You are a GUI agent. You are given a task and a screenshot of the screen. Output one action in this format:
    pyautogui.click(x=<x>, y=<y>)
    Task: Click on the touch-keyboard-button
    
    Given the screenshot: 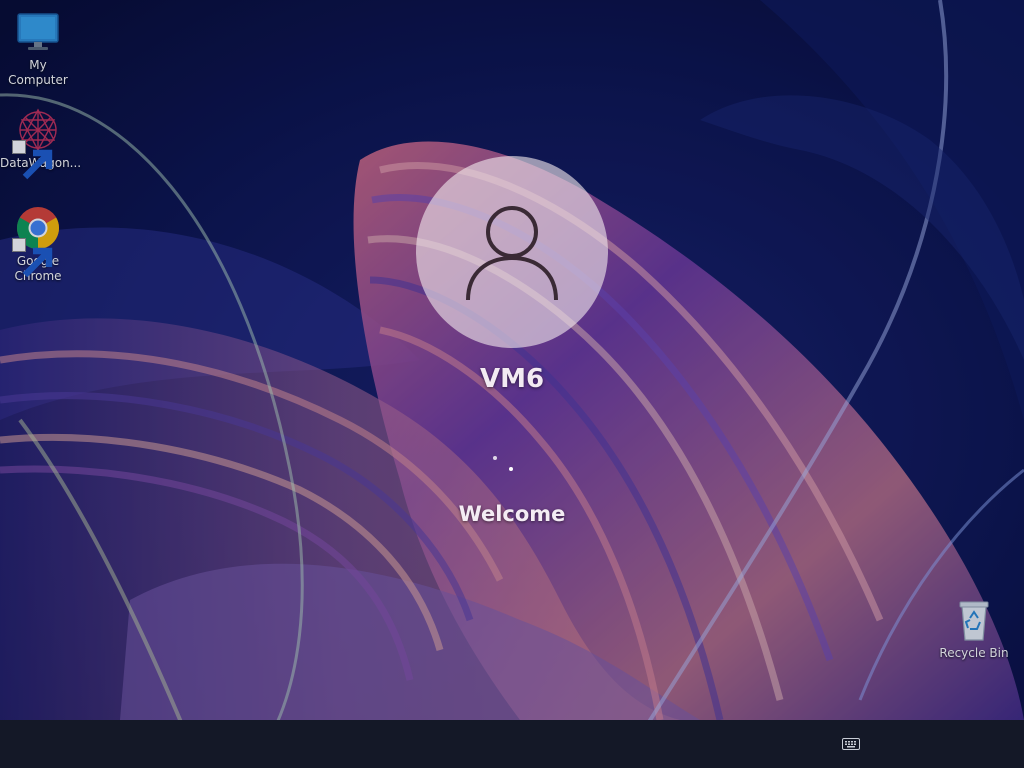 What is the action you would take?
    pyautogui.click(x=851, y=744)
    